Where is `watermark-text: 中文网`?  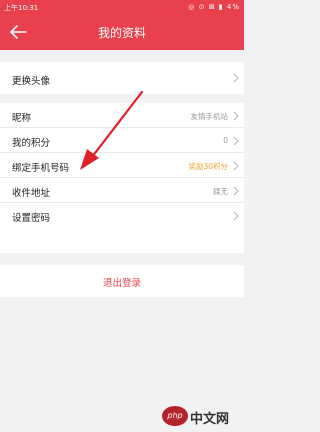
watermark-text: 中文网 is located at coordinates (210, 419).